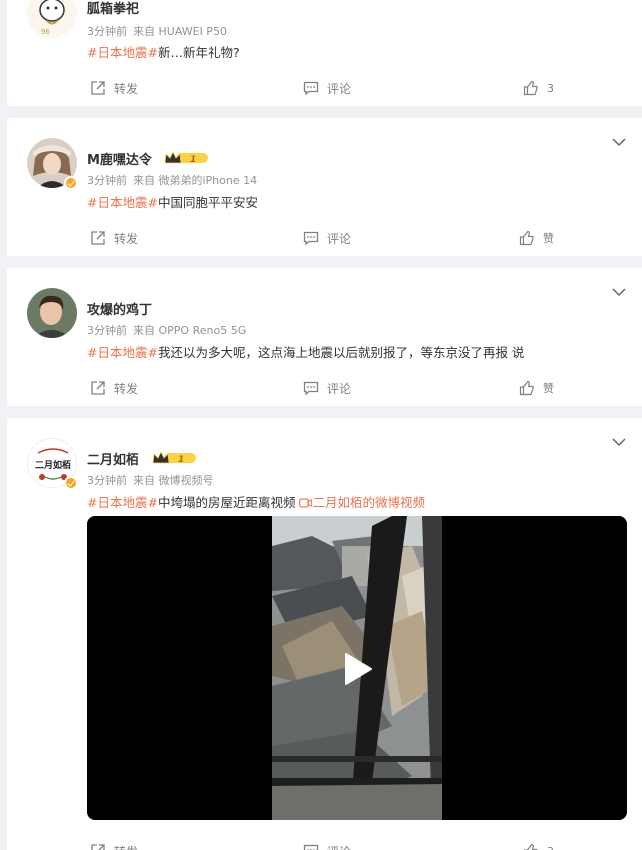 The width and height of the screenshot is (642, 850). What do you see at coordinates (180, 31) in the screenshot?
I see `post-source: 来自 HUAWEI P50` at bounding box center [180, 31].